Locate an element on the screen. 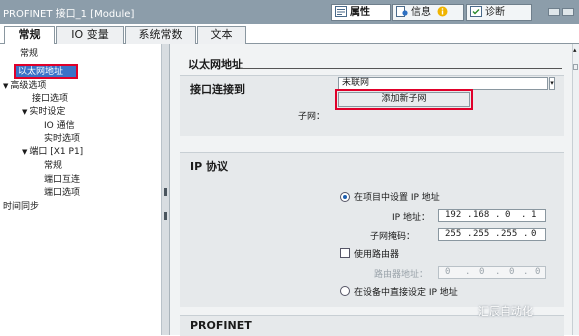  inspector-titlebar: PROFINET 接口_1 [Module] 属性 信息 诊断 is located at coordinates (289, 12).